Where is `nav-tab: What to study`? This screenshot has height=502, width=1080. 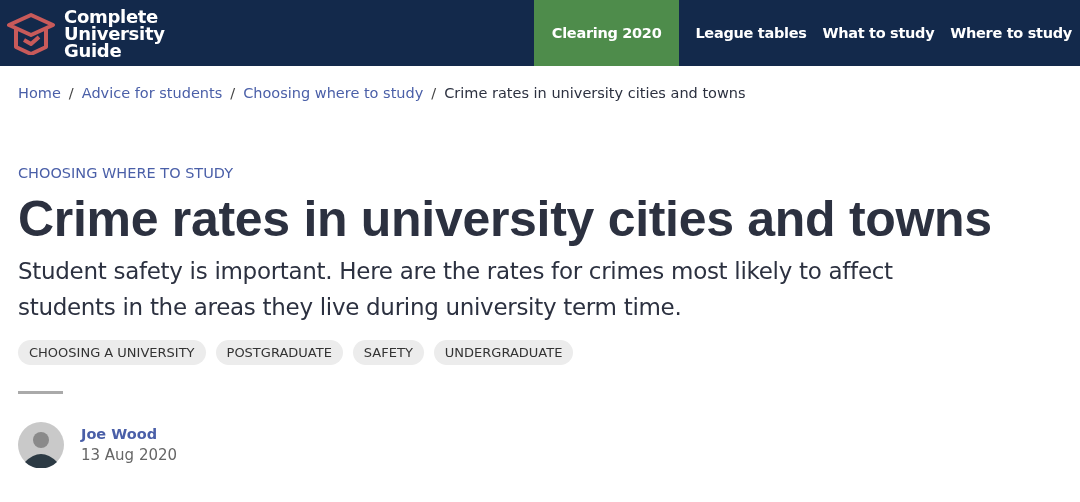 nav-tab: What to study is located at coordinates (878, 33).